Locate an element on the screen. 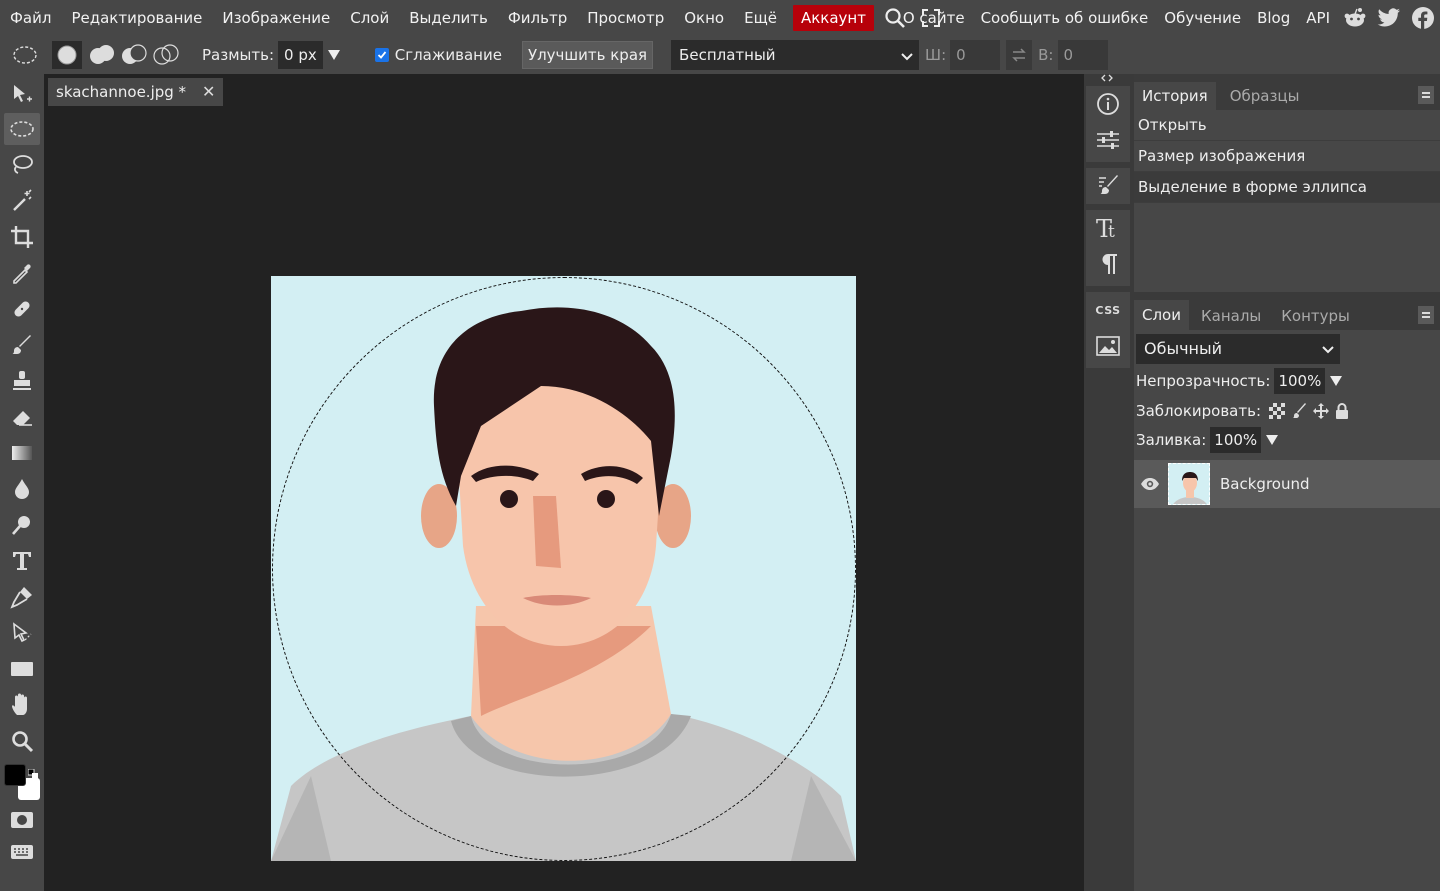 This screenshot has width=1440, height=891. style-select: Бесплатный is located at coordinates (795, 55).